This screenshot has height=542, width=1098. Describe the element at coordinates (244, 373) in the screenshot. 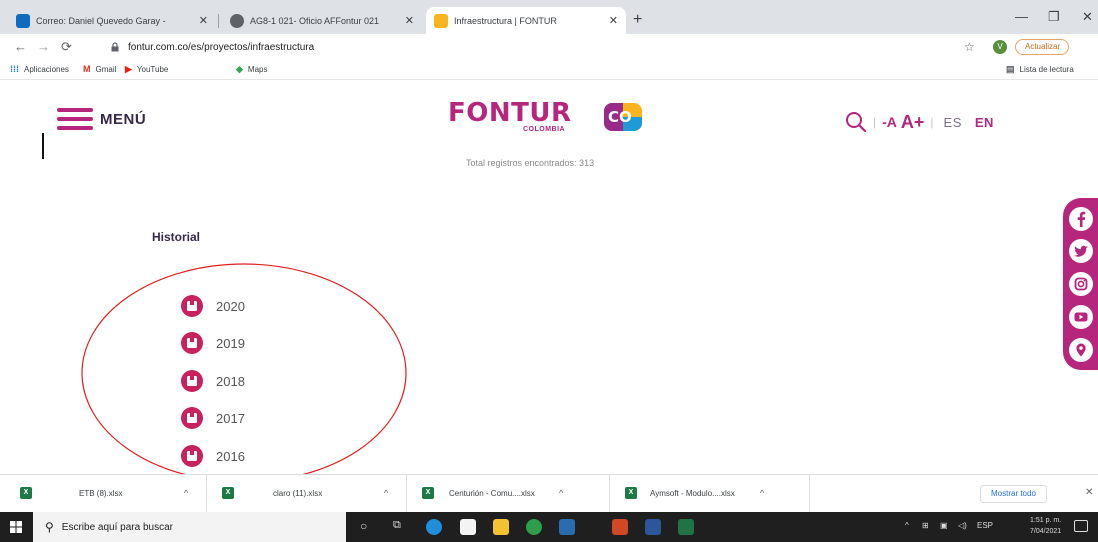

I see `highlight-ellipse` at that location.